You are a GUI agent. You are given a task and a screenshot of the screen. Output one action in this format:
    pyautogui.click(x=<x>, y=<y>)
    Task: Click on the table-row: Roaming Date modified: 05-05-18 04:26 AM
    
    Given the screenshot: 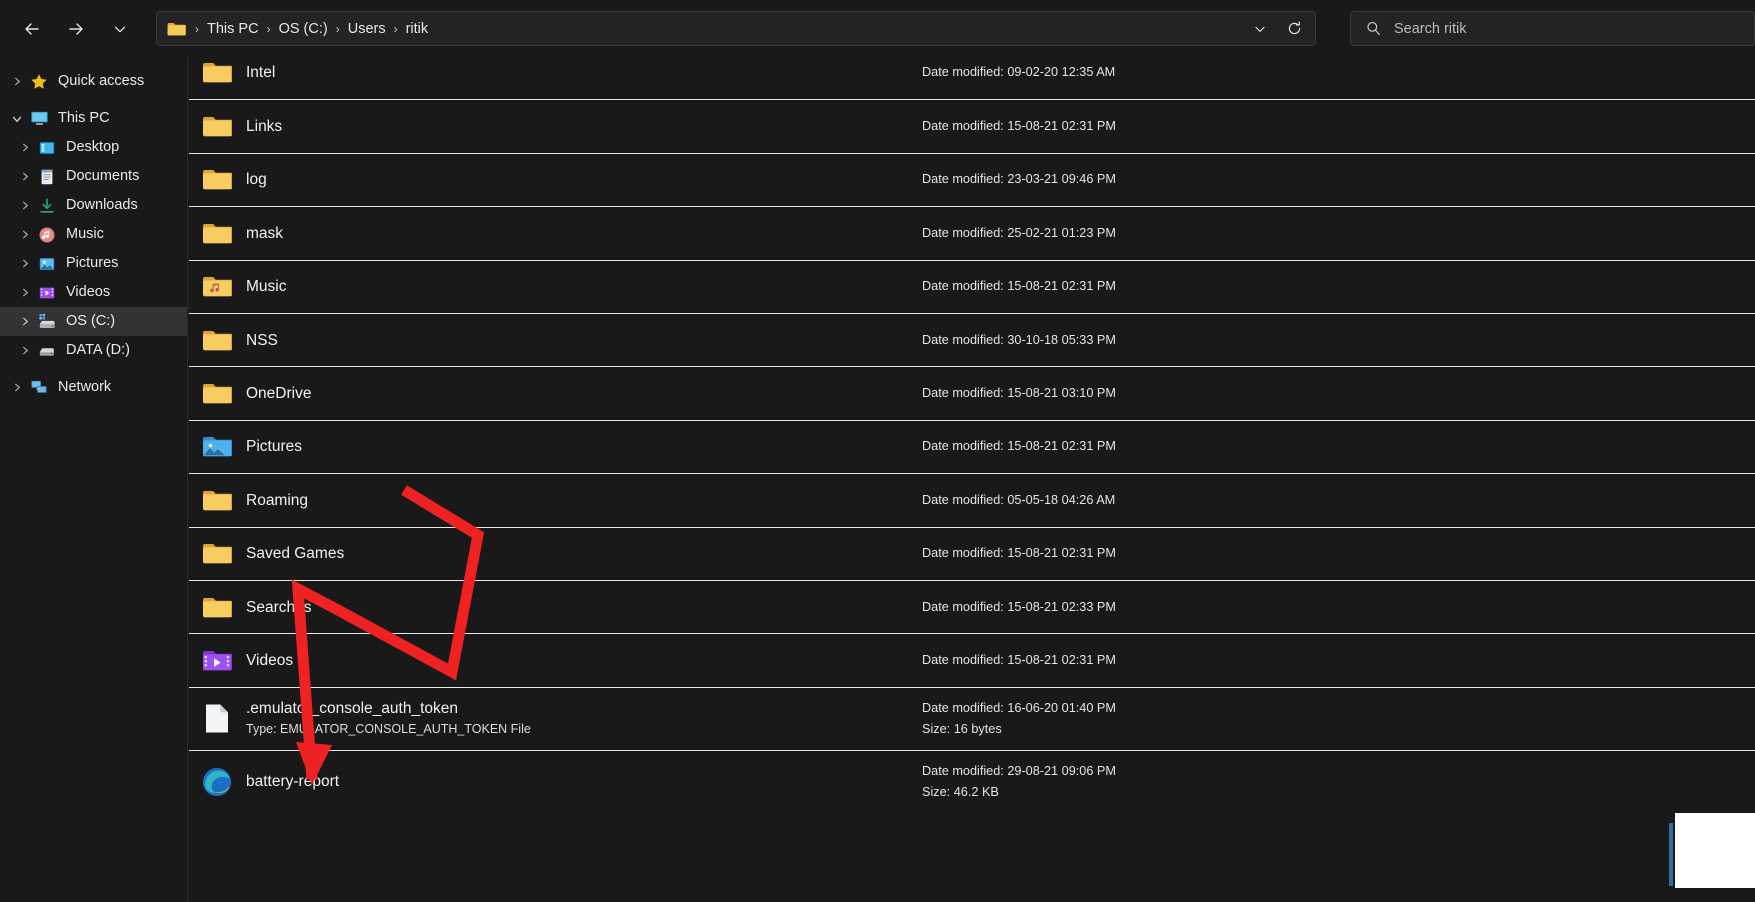 What is the action you would take?
    pyautogui.click(x=972, y=499)
    